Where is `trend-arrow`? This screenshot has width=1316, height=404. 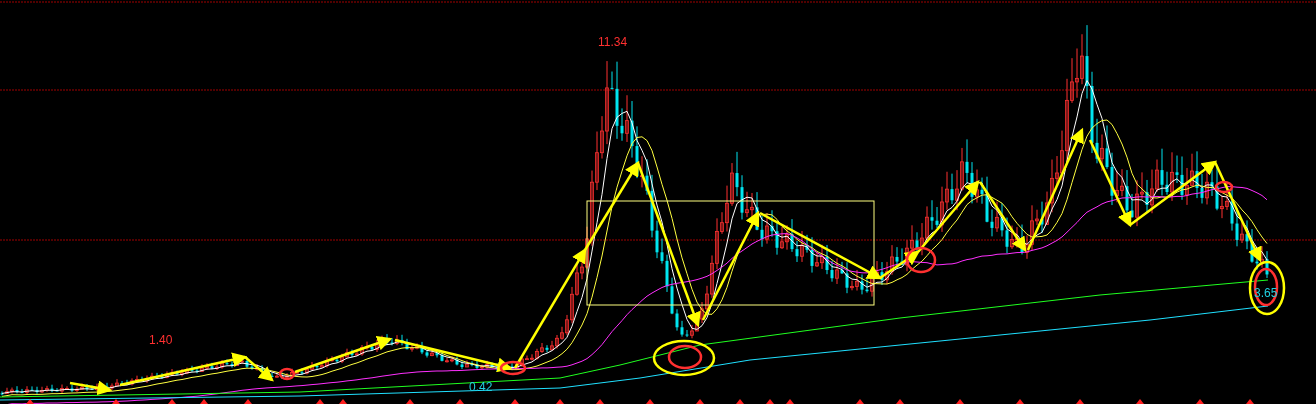 trend-arrow is located at coordinates (91, 388).